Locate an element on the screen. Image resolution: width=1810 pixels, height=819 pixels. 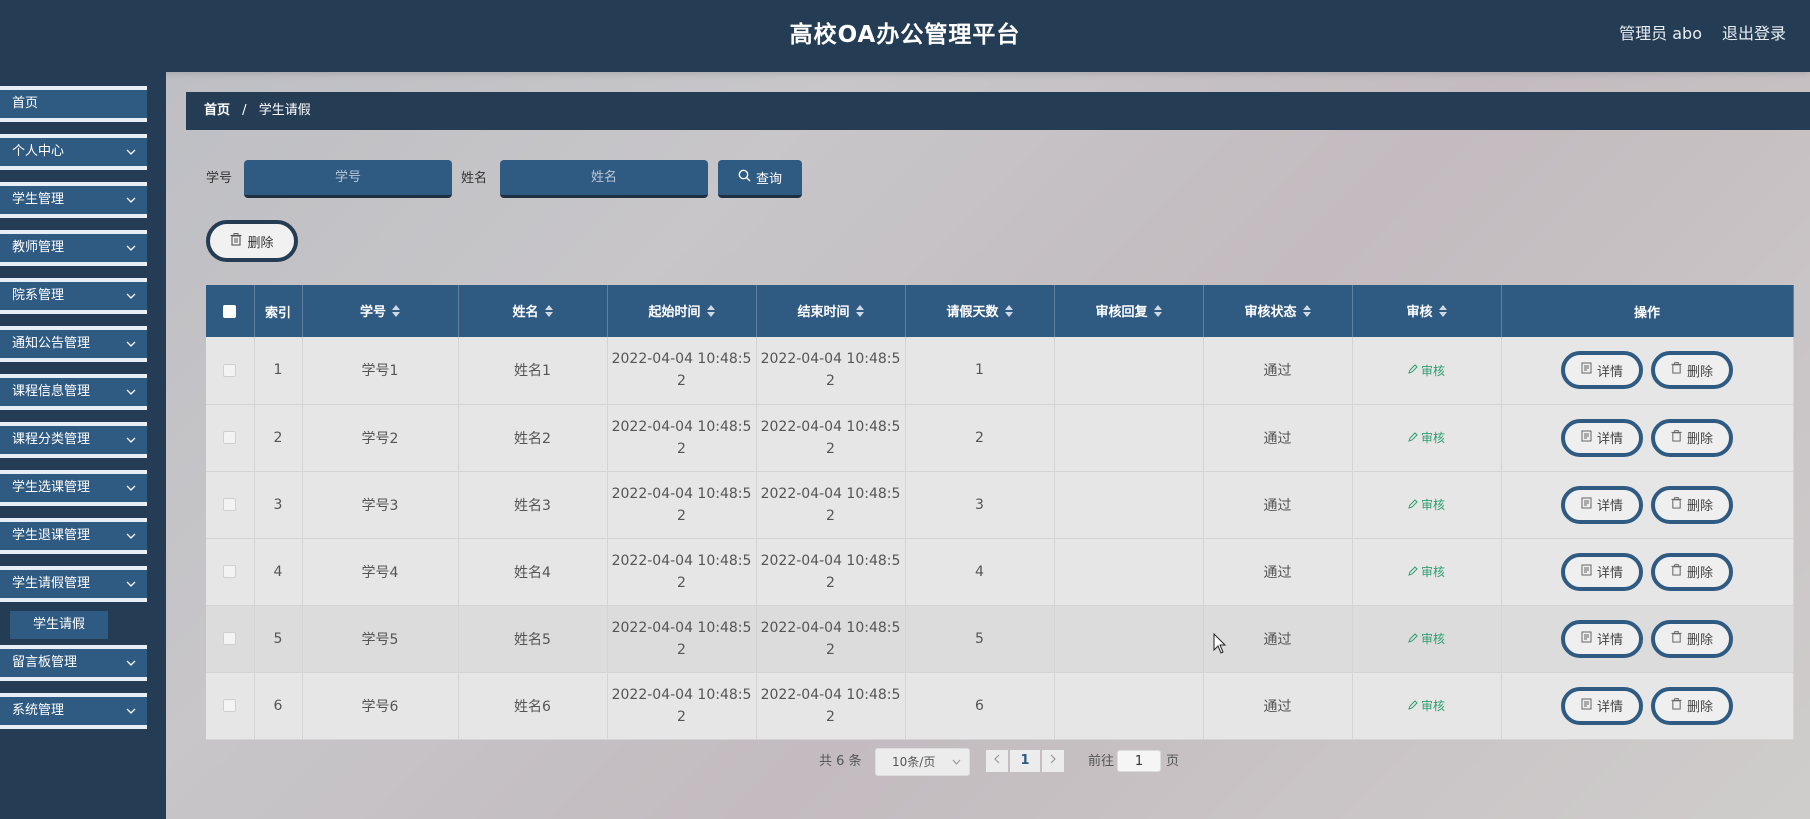
cell-reply is located at coordinates (1129, 505).